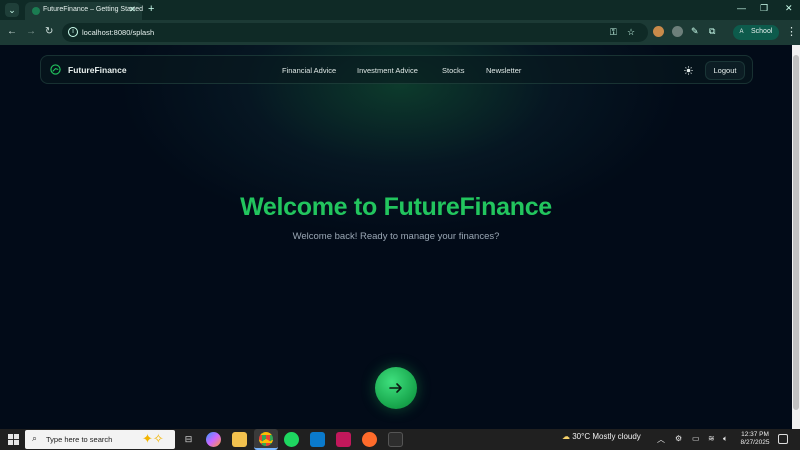  What do you see at coordinates (97, 70) in the screenshot?
I see `brand-name: FutureFinance` at bounding box center [97, 70].